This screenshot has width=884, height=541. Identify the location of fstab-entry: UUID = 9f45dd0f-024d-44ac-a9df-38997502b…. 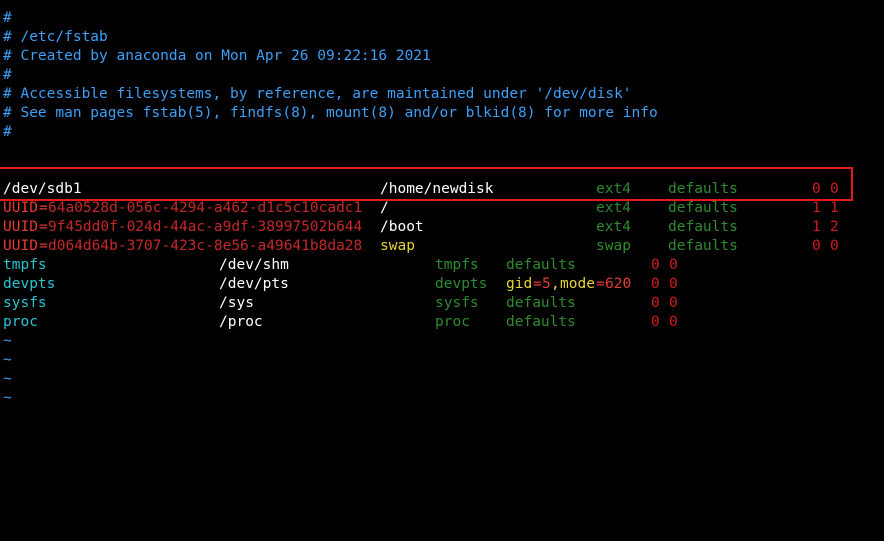
(421, 227).